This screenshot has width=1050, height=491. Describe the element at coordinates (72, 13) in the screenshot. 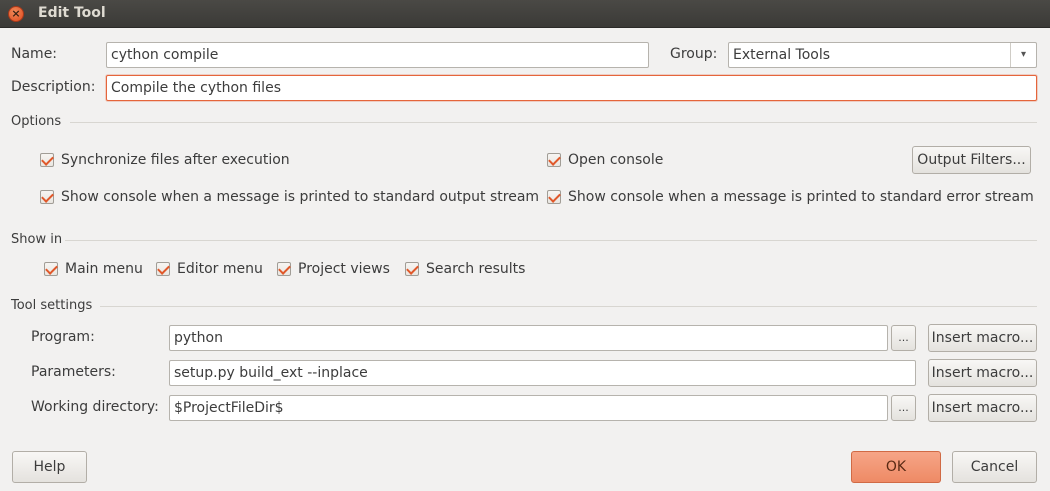

I see `window-title: Edit Tool` at that location.